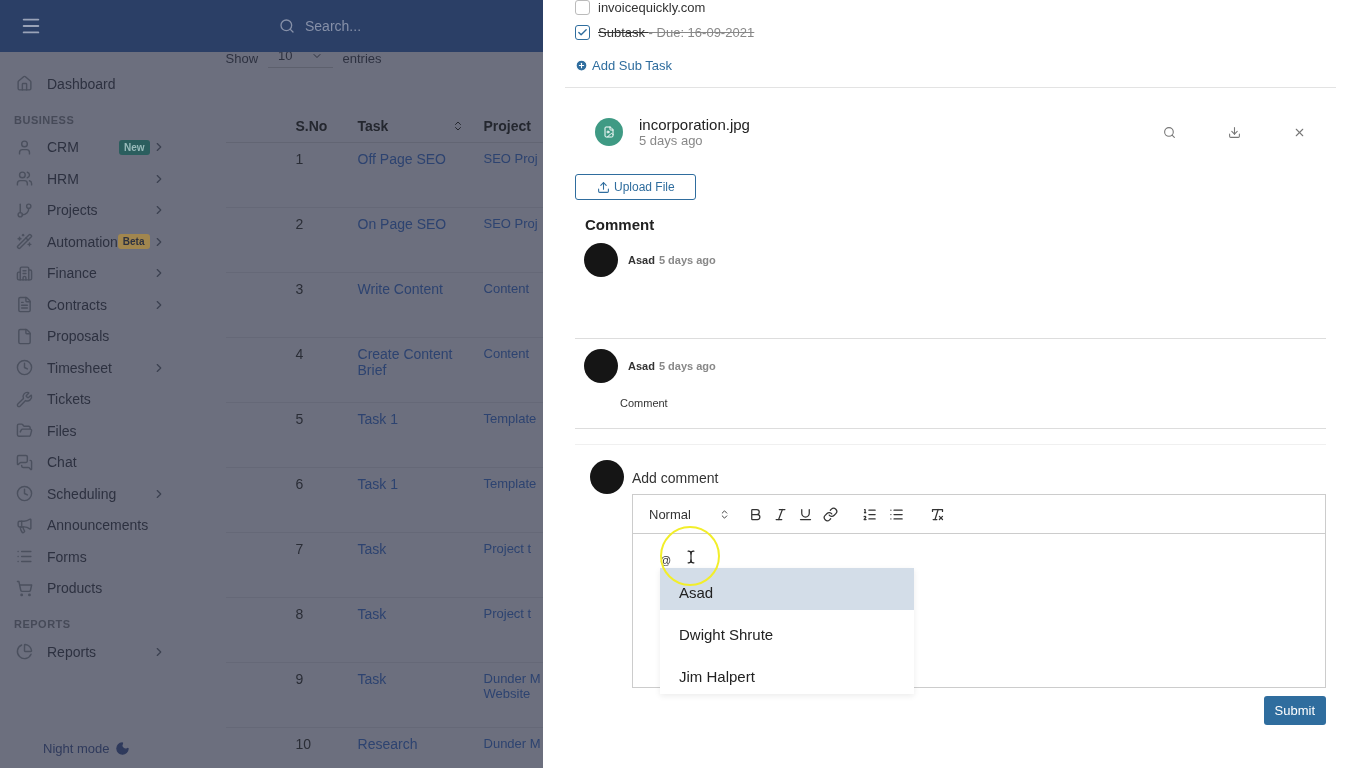  I want to click on link-icon, so click(830, 514).